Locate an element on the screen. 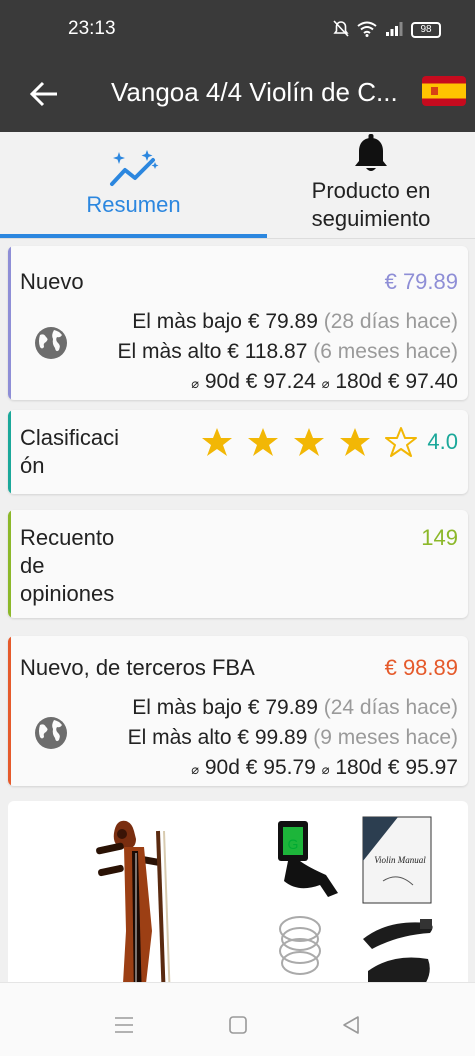 This screenshot has width=475, height=1056. rating-label-line1: Clasificaci is located at coordinates (70, 437).